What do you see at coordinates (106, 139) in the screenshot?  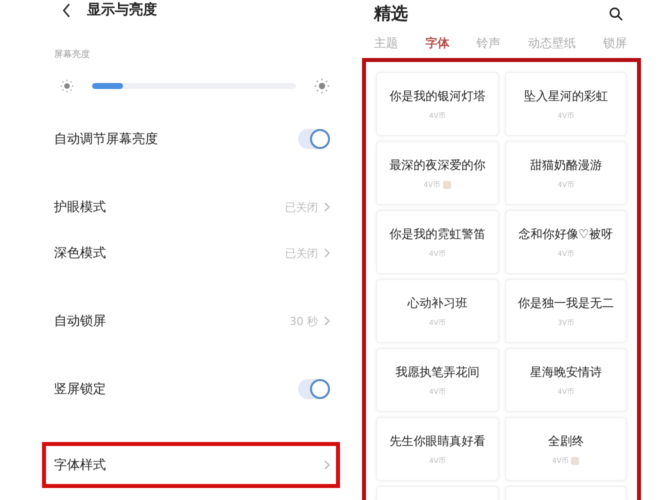 I see `setting-label: 自动调节屏幕亮度` at bounding box center [106, 139].